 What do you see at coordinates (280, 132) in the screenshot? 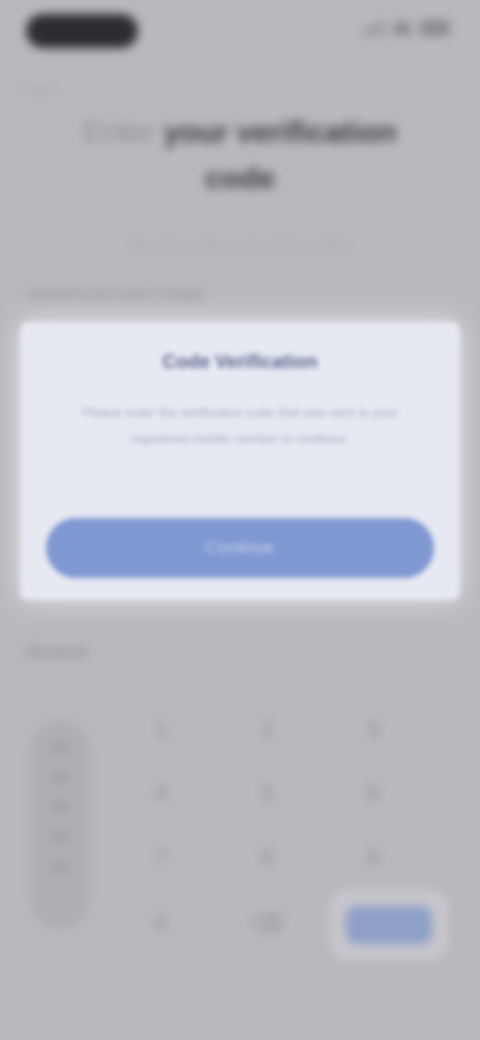
I see `page-title-main: your verification` at bounding box center [280, 132].